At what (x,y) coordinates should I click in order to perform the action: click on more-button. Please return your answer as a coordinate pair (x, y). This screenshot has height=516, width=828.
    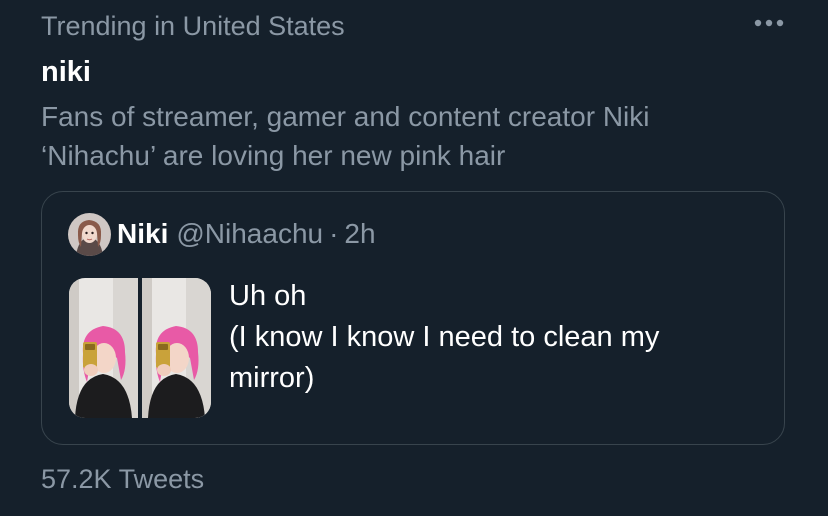
    Looking at the image, I should click on (769, 23).